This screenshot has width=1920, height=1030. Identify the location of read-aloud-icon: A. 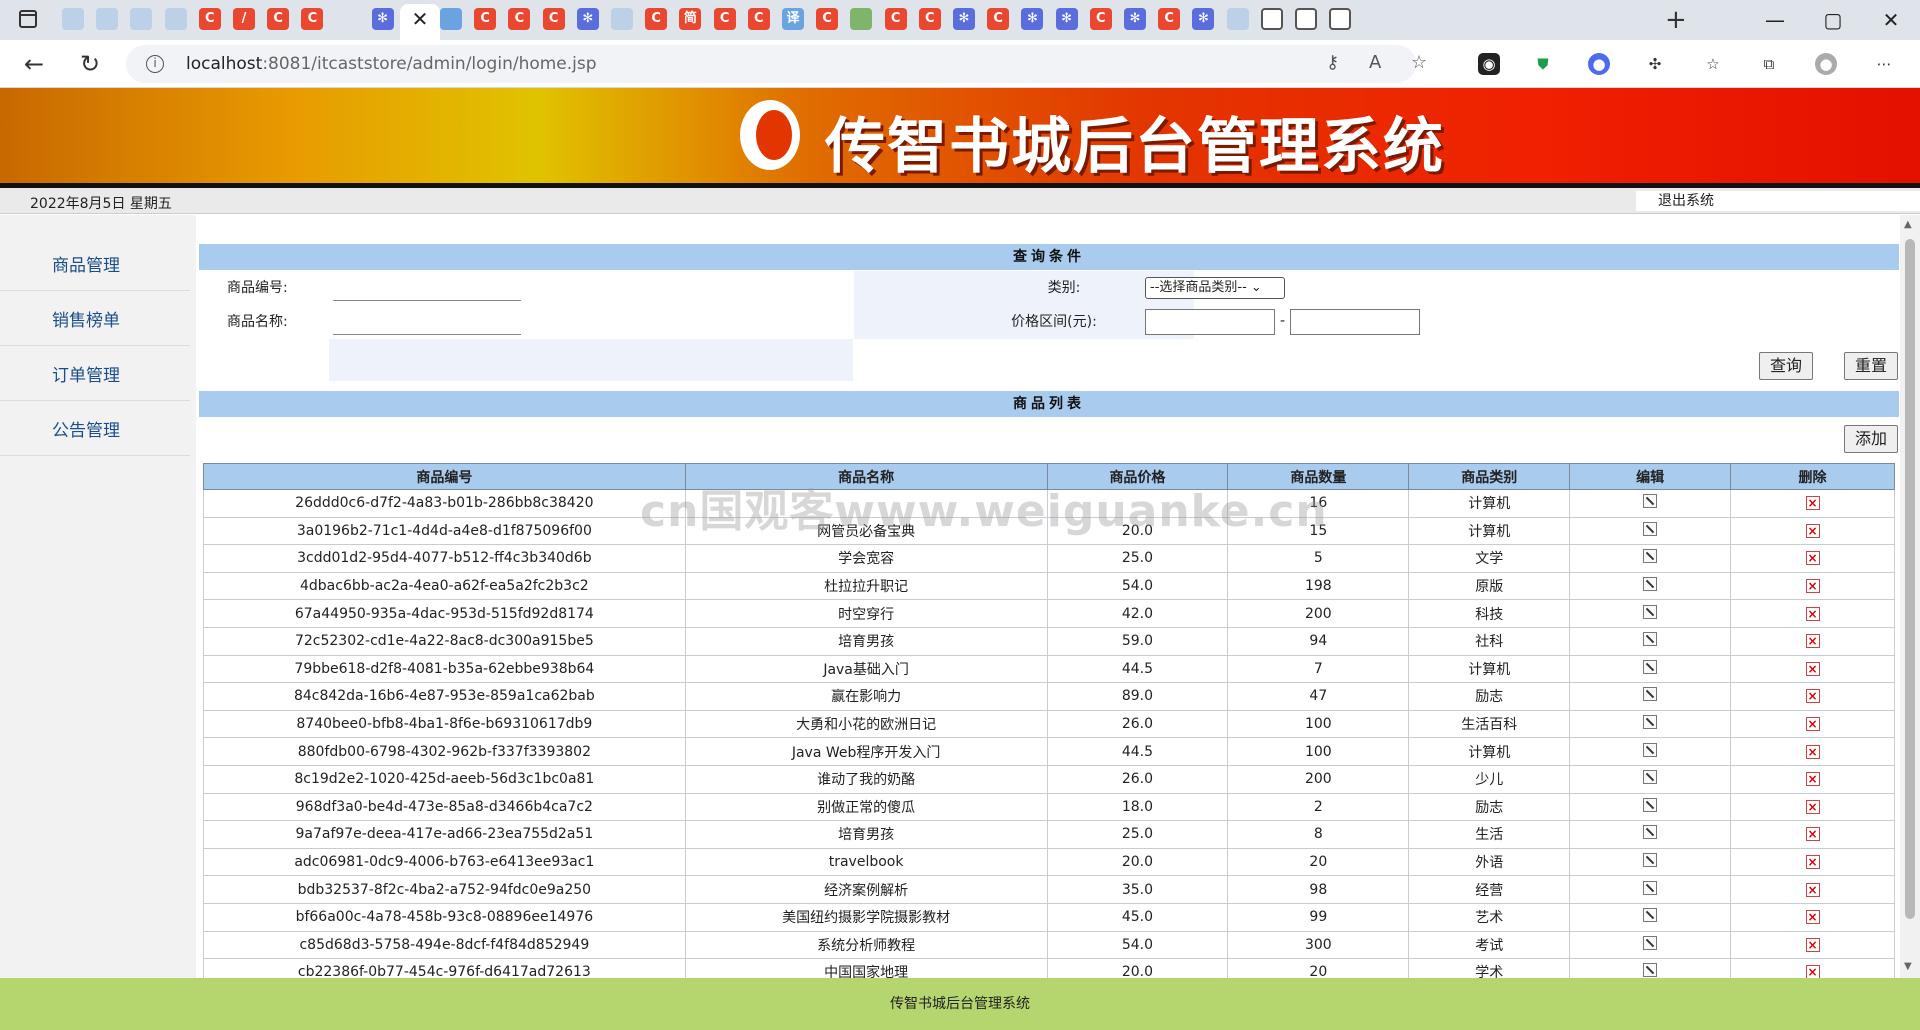
(1375, 62).